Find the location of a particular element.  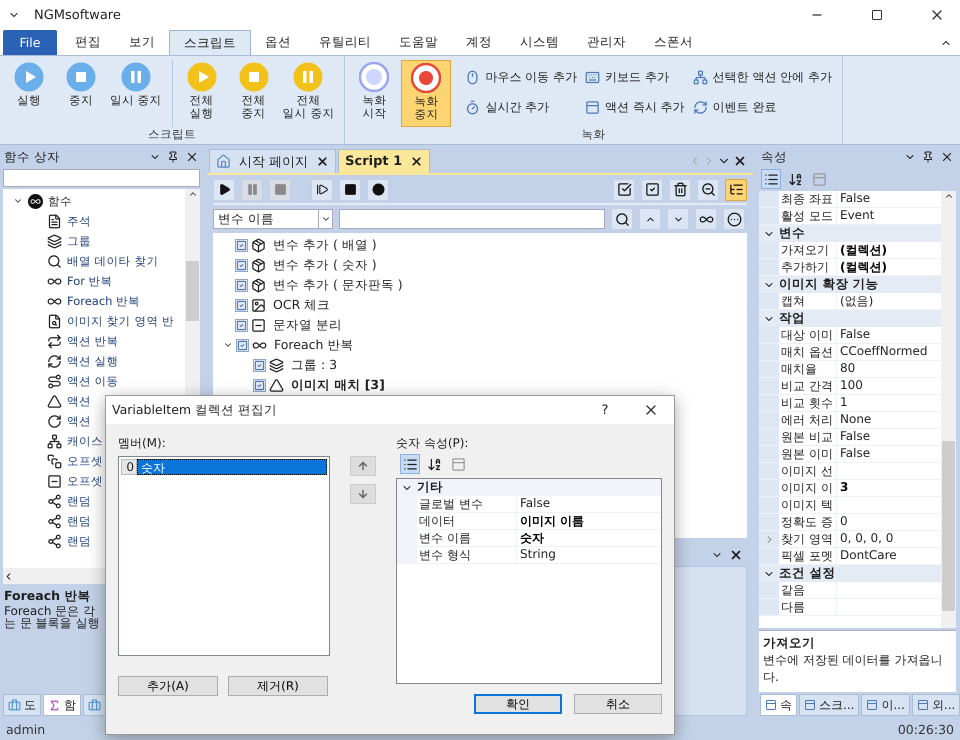

ribbon-small-button: 키보드 추가 is located at coordinates (634, 77).